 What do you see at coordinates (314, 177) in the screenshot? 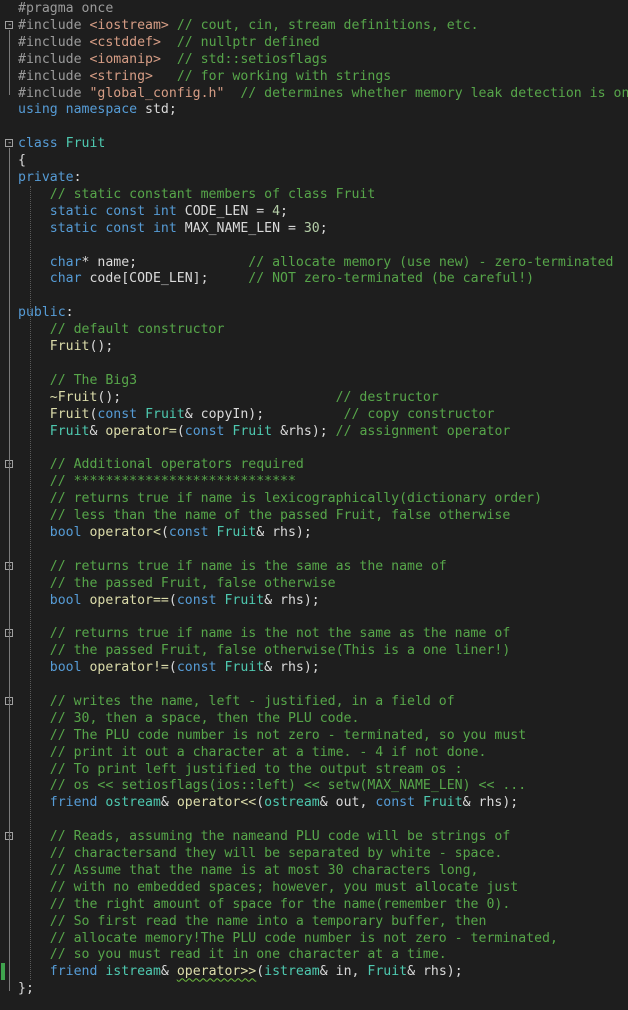
I see `code-line: private:` at bounding box center [314, 177].